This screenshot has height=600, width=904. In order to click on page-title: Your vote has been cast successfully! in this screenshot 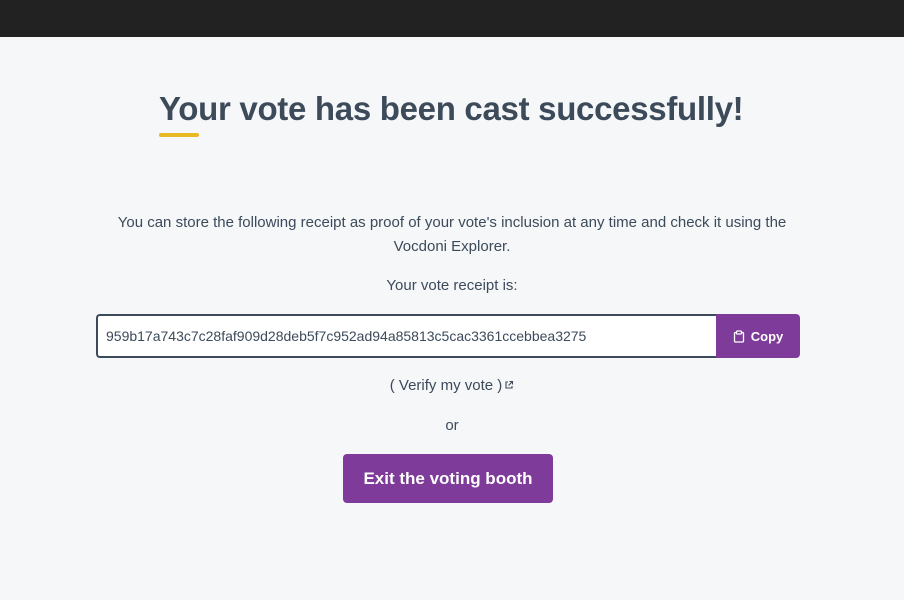, I will do `click(451, 108)`.